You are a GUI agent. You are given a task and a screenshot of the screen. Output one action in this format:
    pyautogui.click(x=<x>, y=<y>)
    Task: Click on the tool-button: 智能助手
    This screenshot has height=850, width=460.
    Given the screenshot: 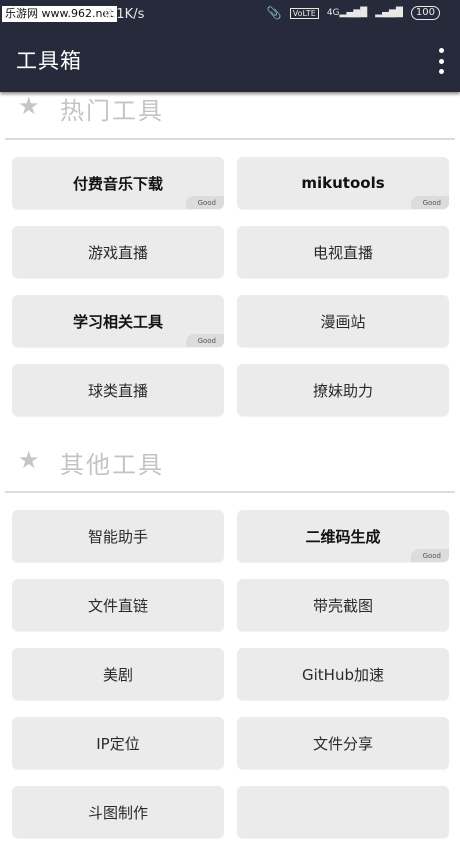 What is the action you would take?
    pyautogui.click(x=118, y=536)
    